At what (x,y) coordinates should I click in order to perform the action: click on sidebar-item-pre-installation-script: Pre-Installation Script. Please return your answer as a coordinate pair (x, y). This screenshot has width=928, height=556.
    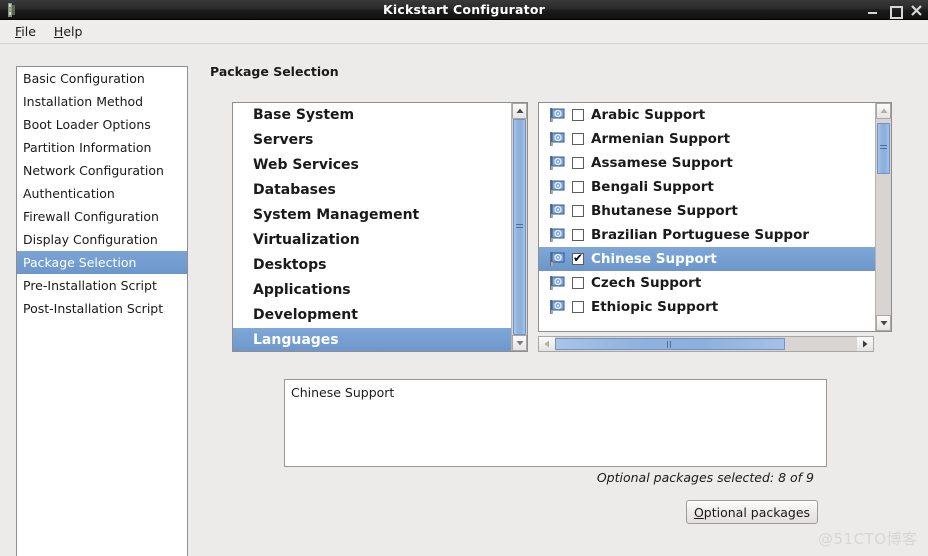
    Looking at the image, I should click on (102, 285).